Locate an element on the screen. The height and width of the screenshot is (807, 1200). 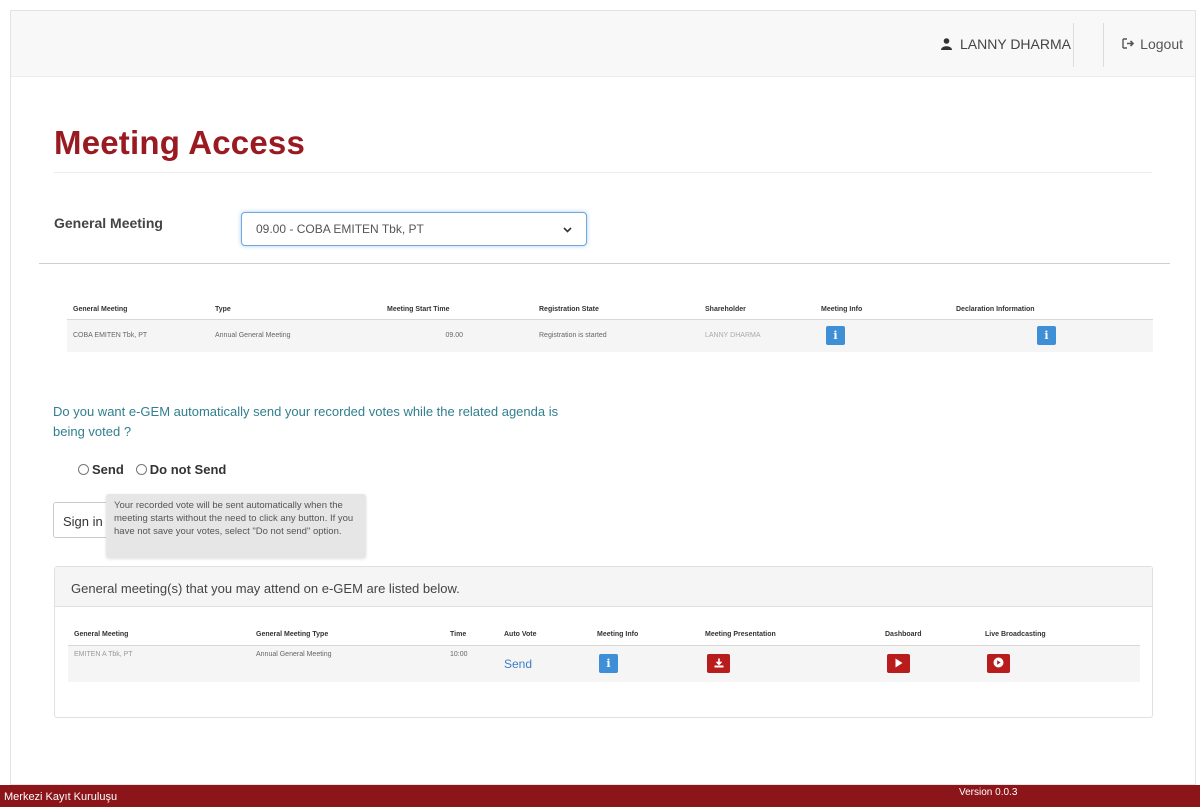
column-header: Meeting Presentation is located at coordinates (789, 635).